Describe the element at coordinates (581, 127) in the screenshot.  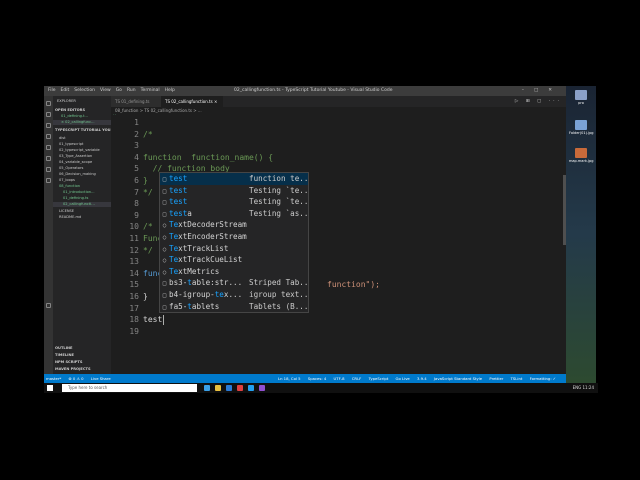
I see `desktop-icon: Folder(01).jpg` at that location.